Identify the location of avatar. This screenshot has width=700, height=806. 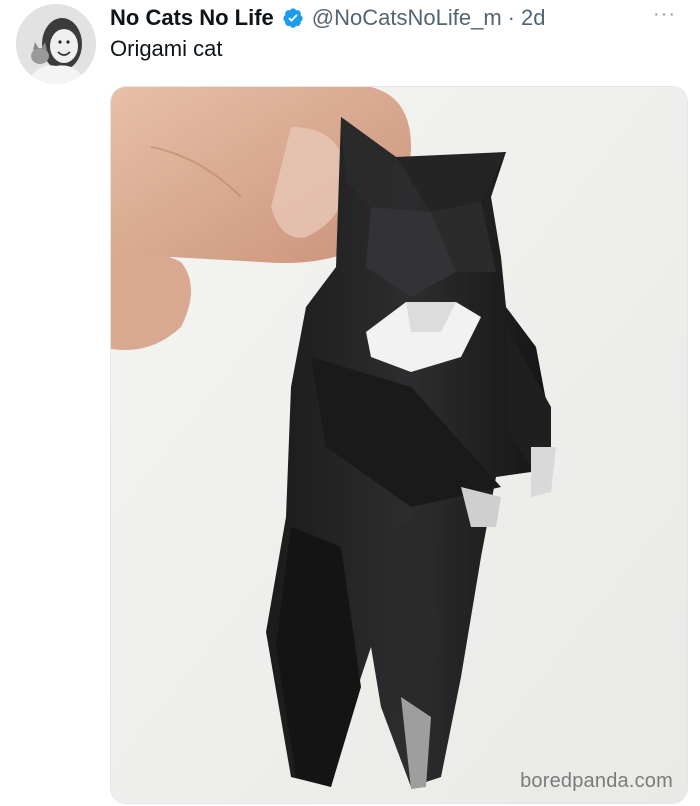
(56, 44).